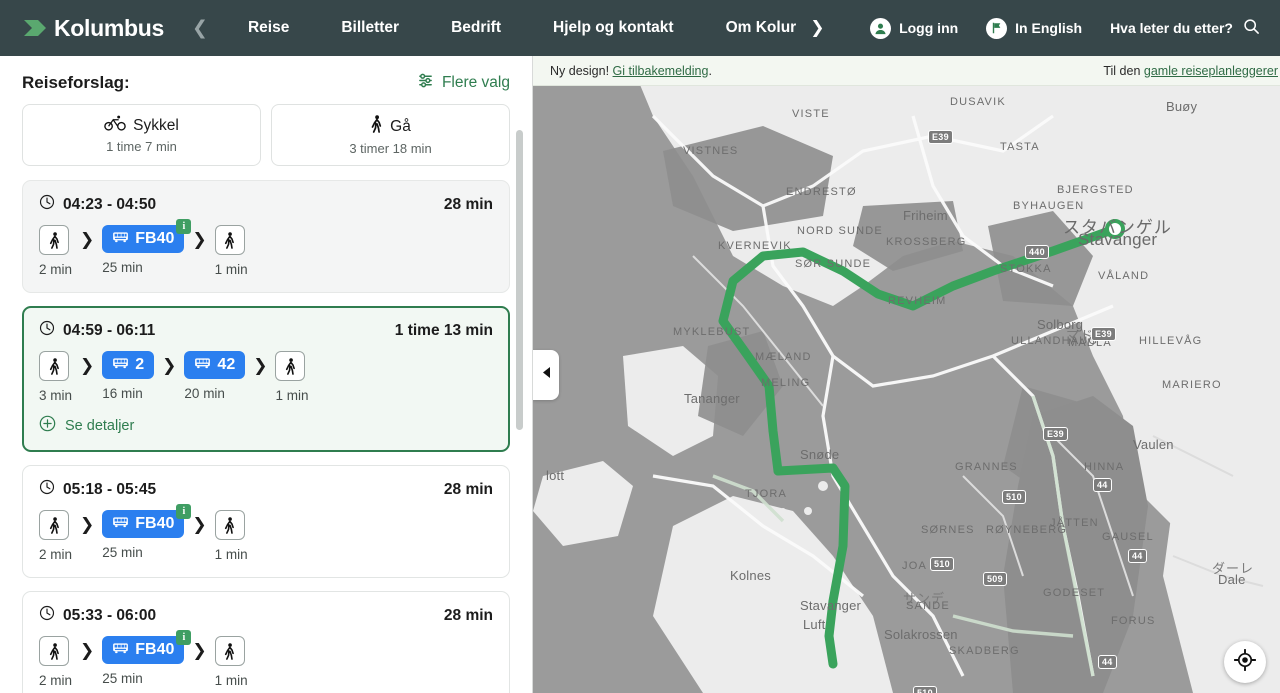 The image size is (1280, 693). Describe the element at coordinates (997, 28) in the screenshot. I see `flag-icon` at that location.